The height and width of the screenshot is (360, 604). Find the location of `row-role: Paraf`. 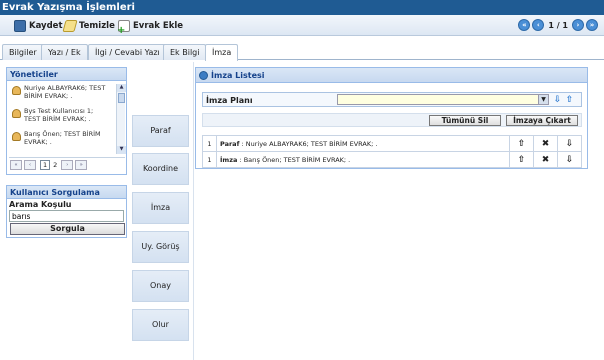

row-role: Paraf is located at coordinates (230, 143).